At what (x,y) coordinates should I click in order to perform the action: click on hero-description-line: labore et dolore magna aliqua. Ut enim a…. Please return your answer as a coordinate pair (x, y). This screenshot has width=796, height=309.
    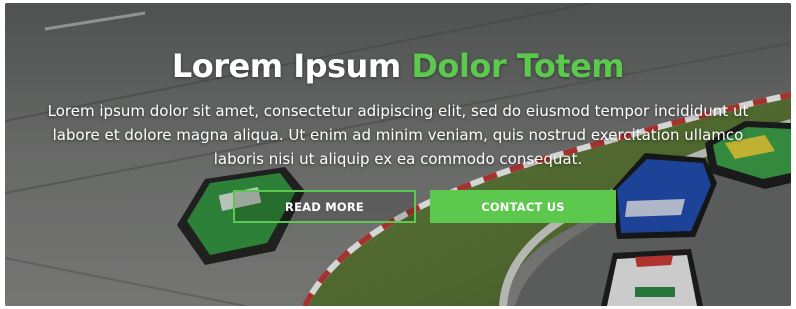
    Looking at the image, I should click on (398, 135).